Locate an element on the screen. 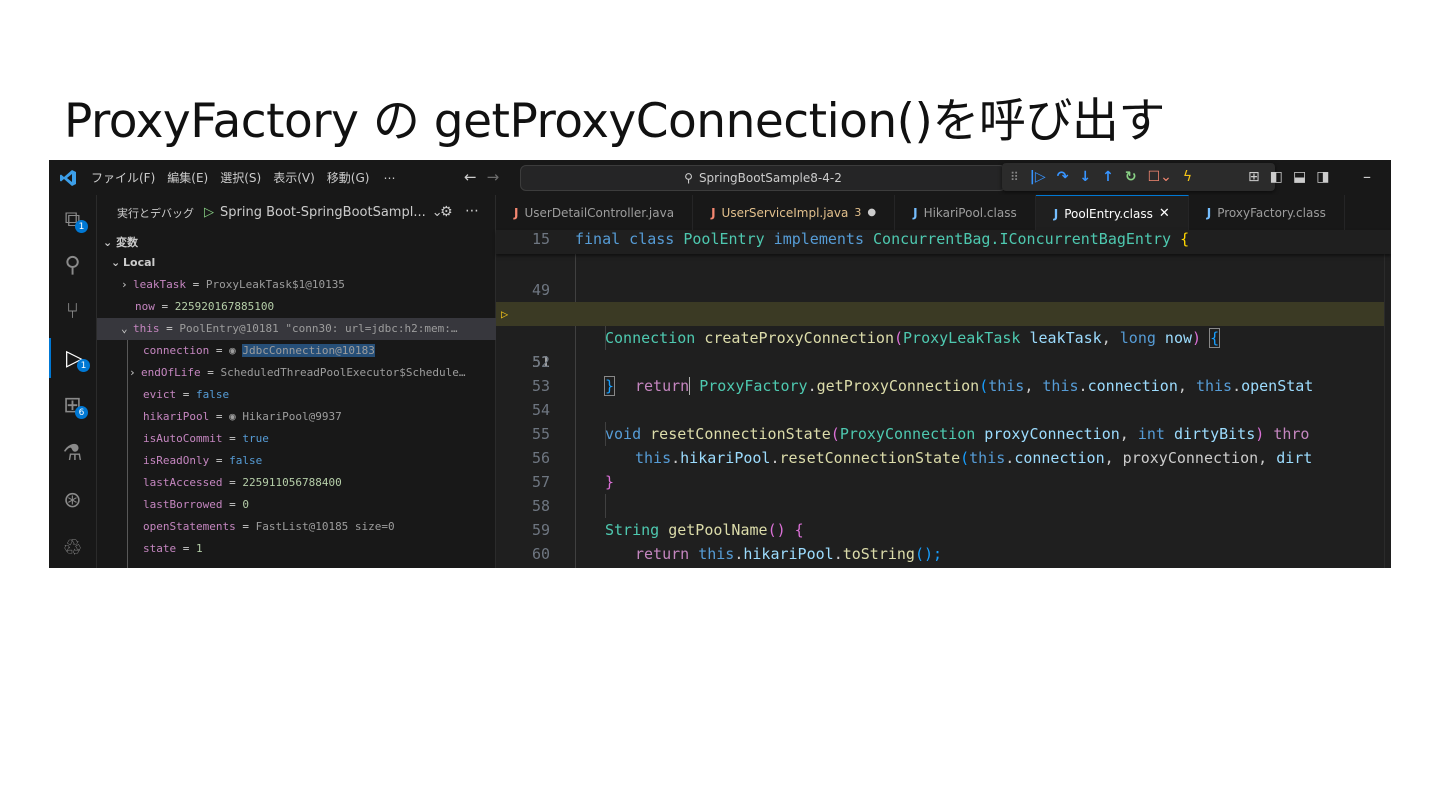  toggle-primary-sidebar-icon: ◧ is located at coordinates (1276, 177).